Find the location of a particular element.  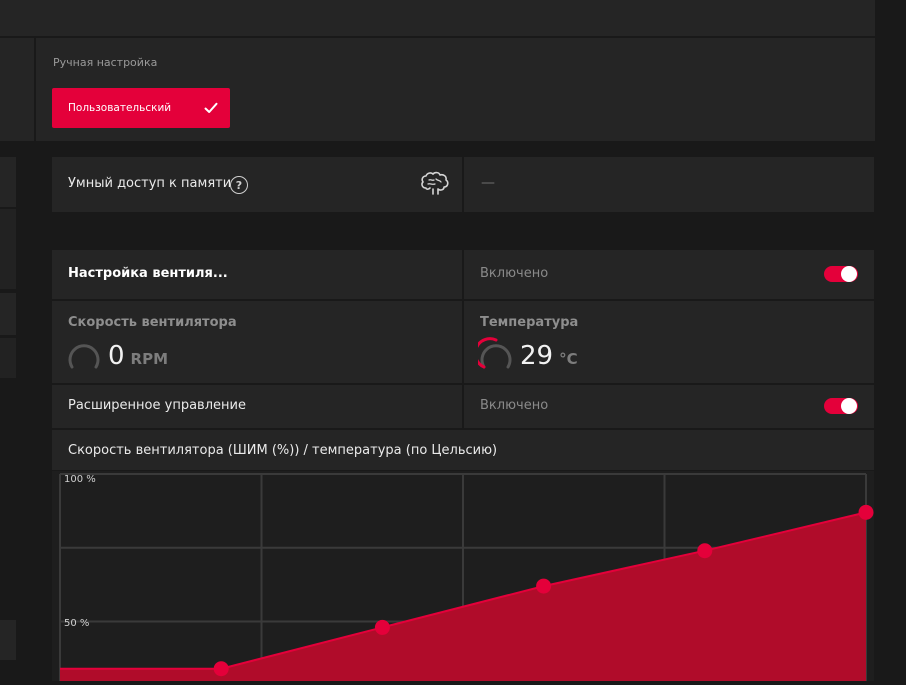

left-panel is located at coordinates (17, 89).